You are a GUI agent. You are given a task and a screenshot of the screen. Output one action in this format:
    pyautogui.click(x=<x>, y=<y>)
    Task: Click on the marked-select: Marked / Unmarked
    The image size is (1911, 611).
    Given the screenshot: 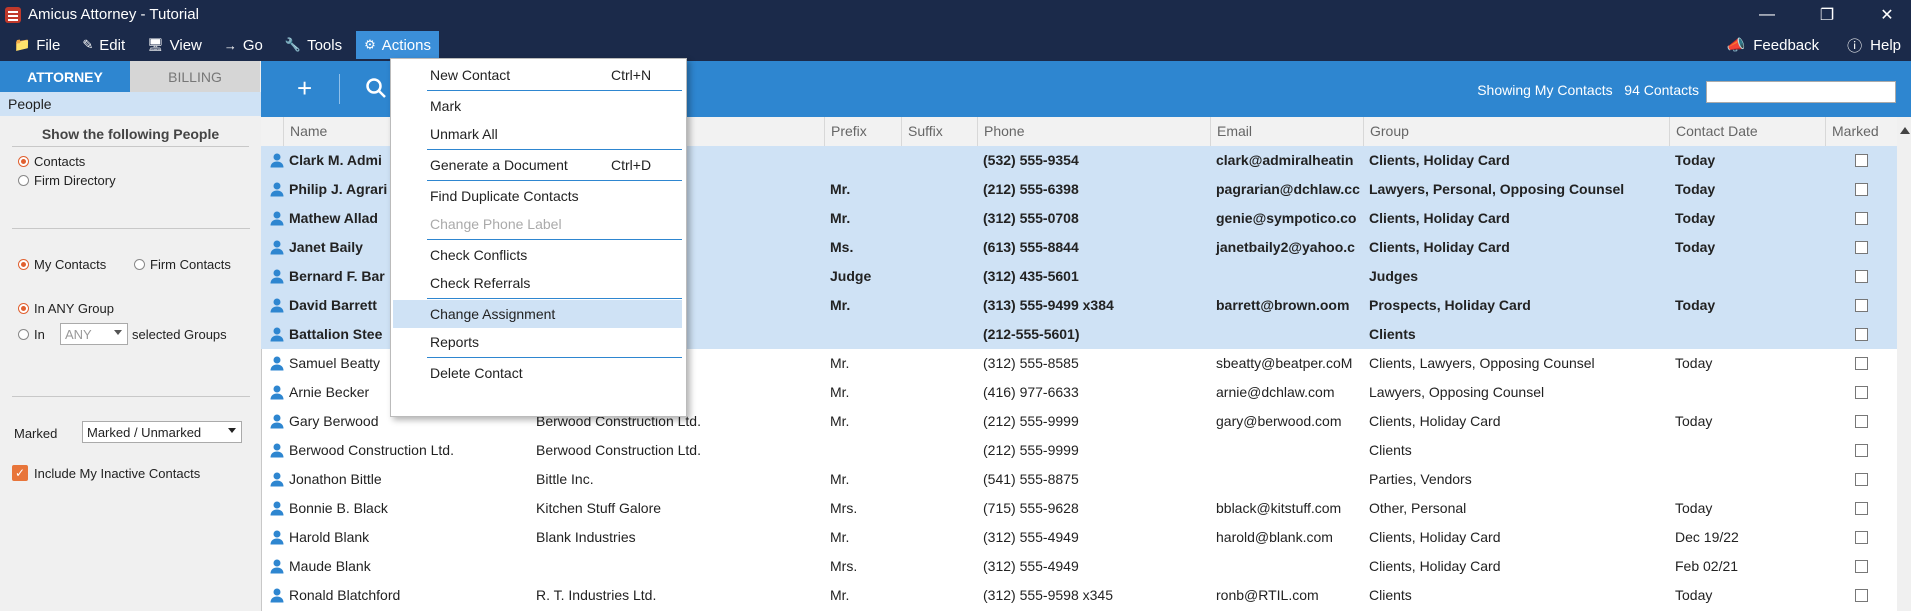 What is the action you would take?
    pyautogui.click(x=162, y=432)
    